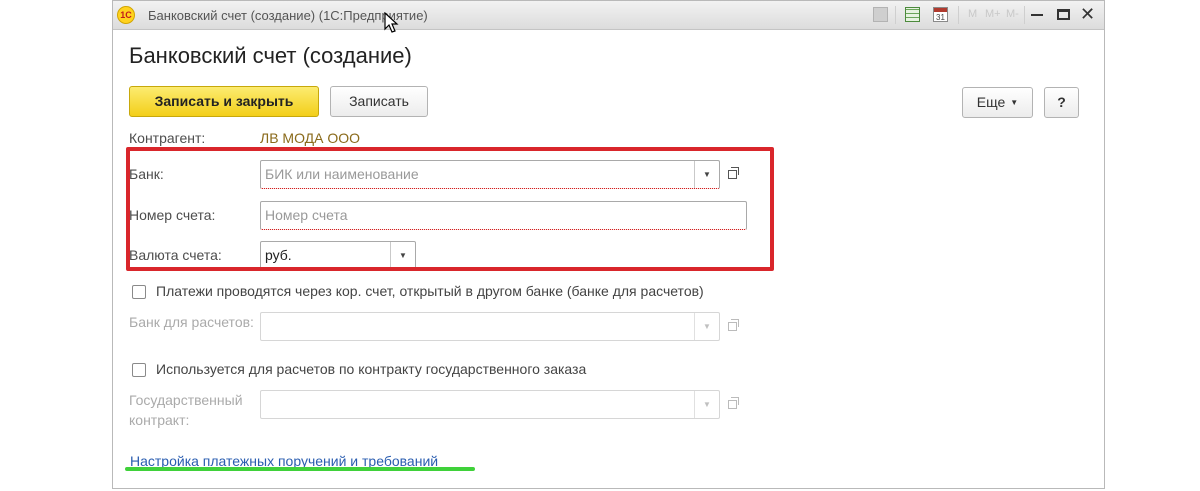 The height and width of the screenshot is (491, 1200). What do you see at coordinates (993, 14) in the screenshot?
I see `memory-m-plus-icon: M+` at bounding box center [993, 14].